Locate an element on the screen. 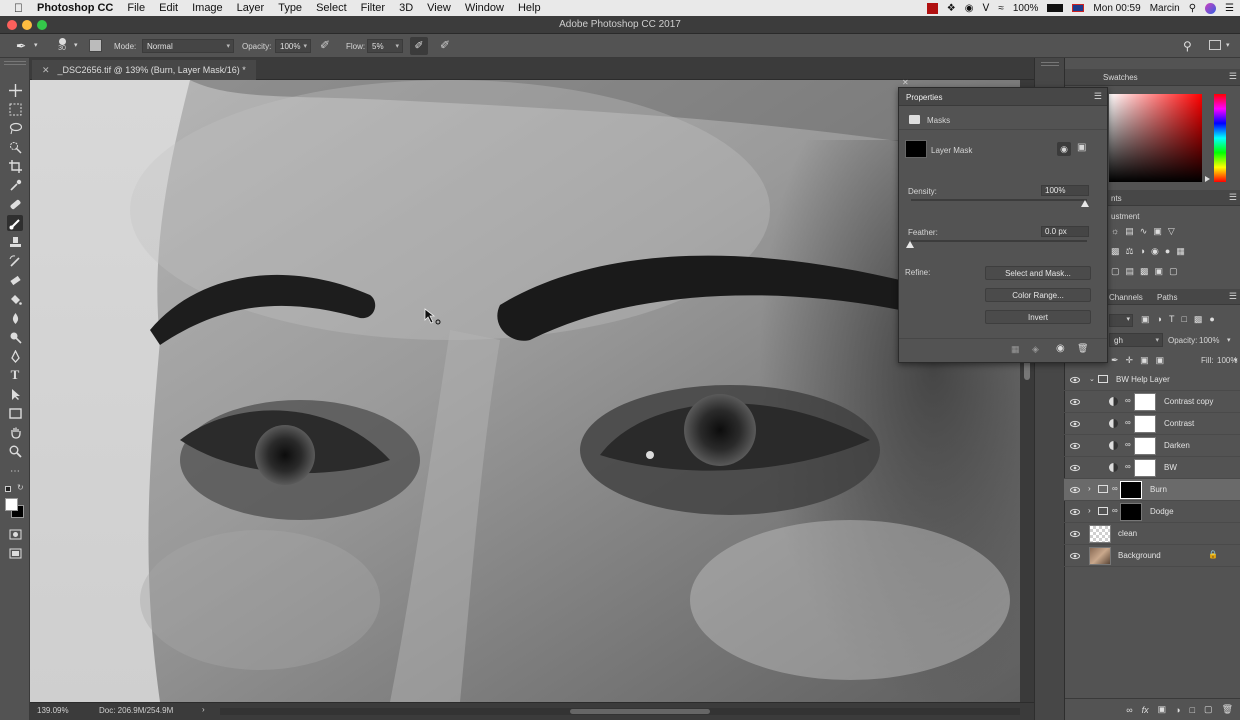 The height and width of the screenshot is (720, 1240). black-white-icon: ◑ is located at coordinates (1142, 251).